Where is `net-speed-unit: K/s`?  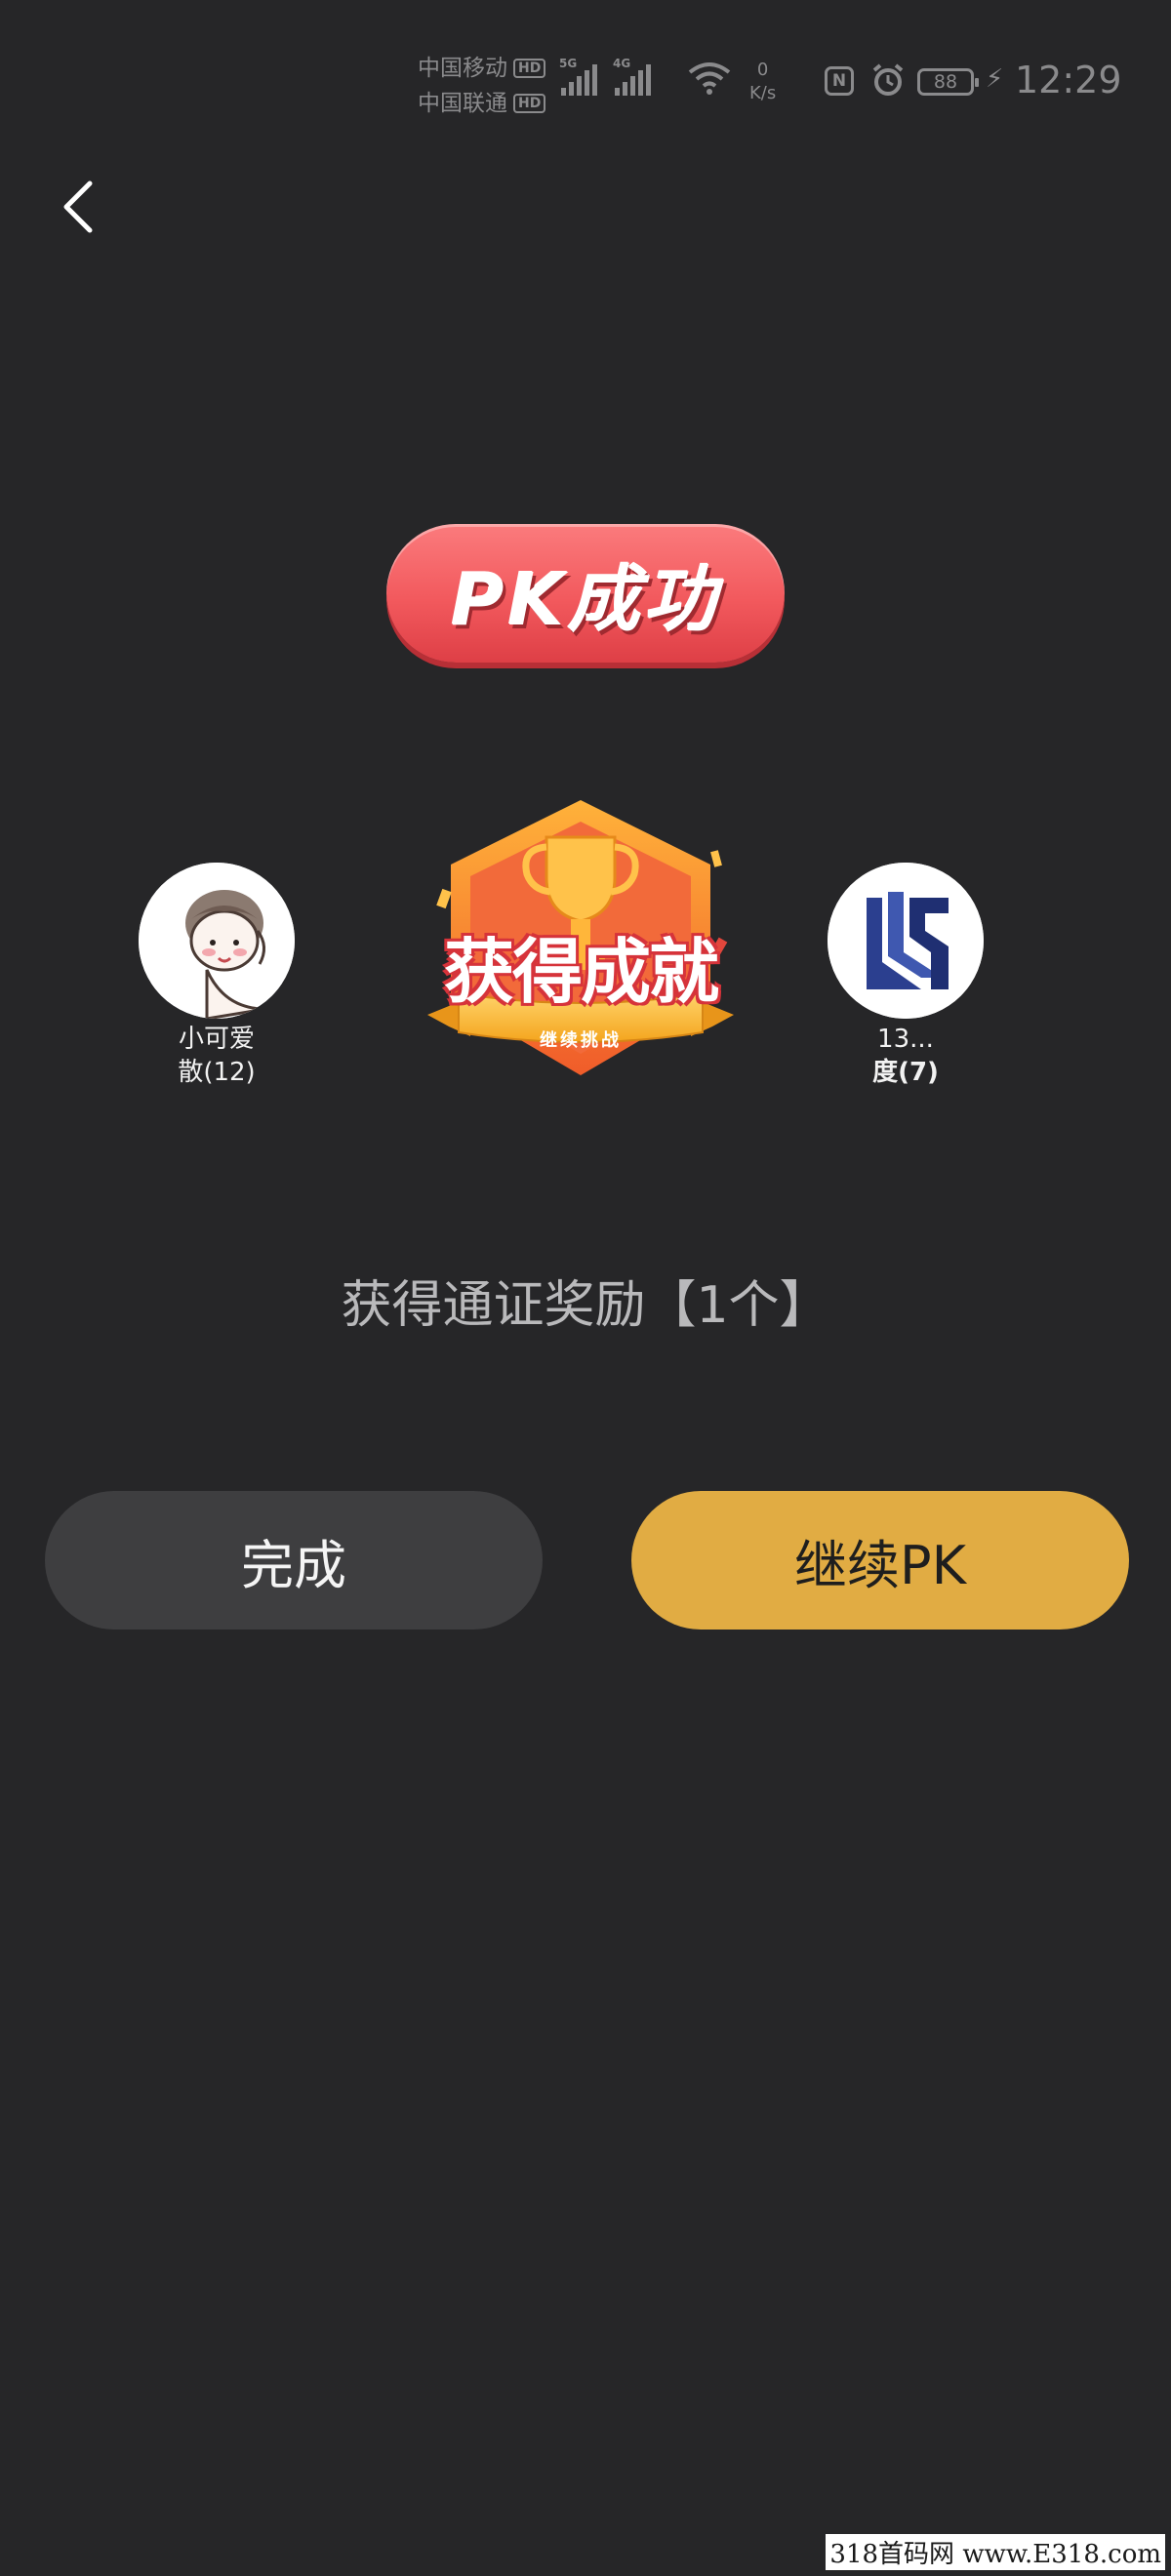
net-speed-unit: K/s is located at coordinates (763, 93).